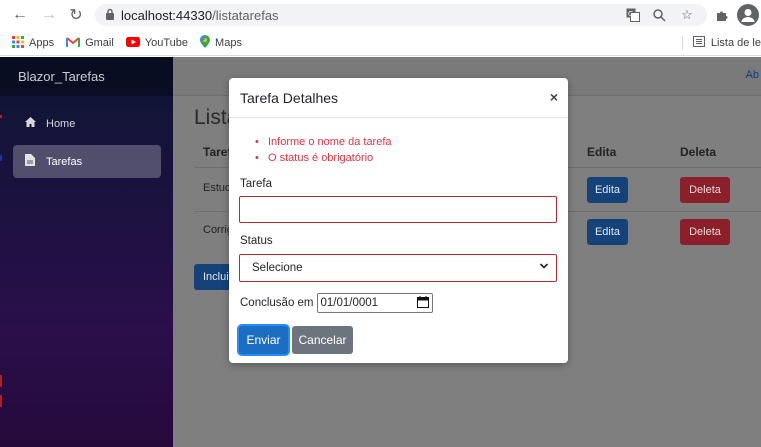  I want to click on lock-icon, so click(110, 15).